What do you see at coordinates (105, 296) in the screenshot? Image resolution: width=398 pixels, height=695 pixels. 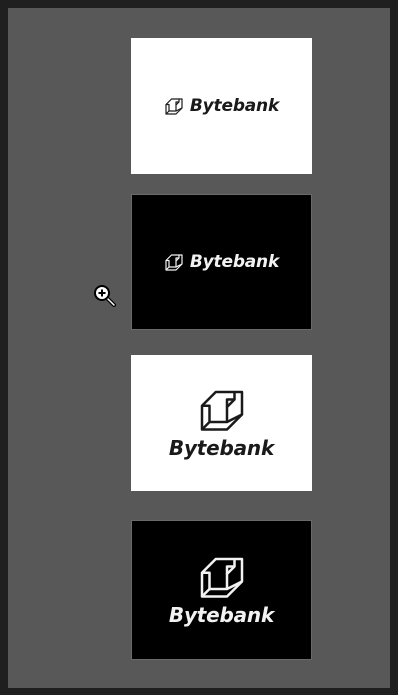 I see `zoom-in-cursor-icon` at bounding box center [105, 296].